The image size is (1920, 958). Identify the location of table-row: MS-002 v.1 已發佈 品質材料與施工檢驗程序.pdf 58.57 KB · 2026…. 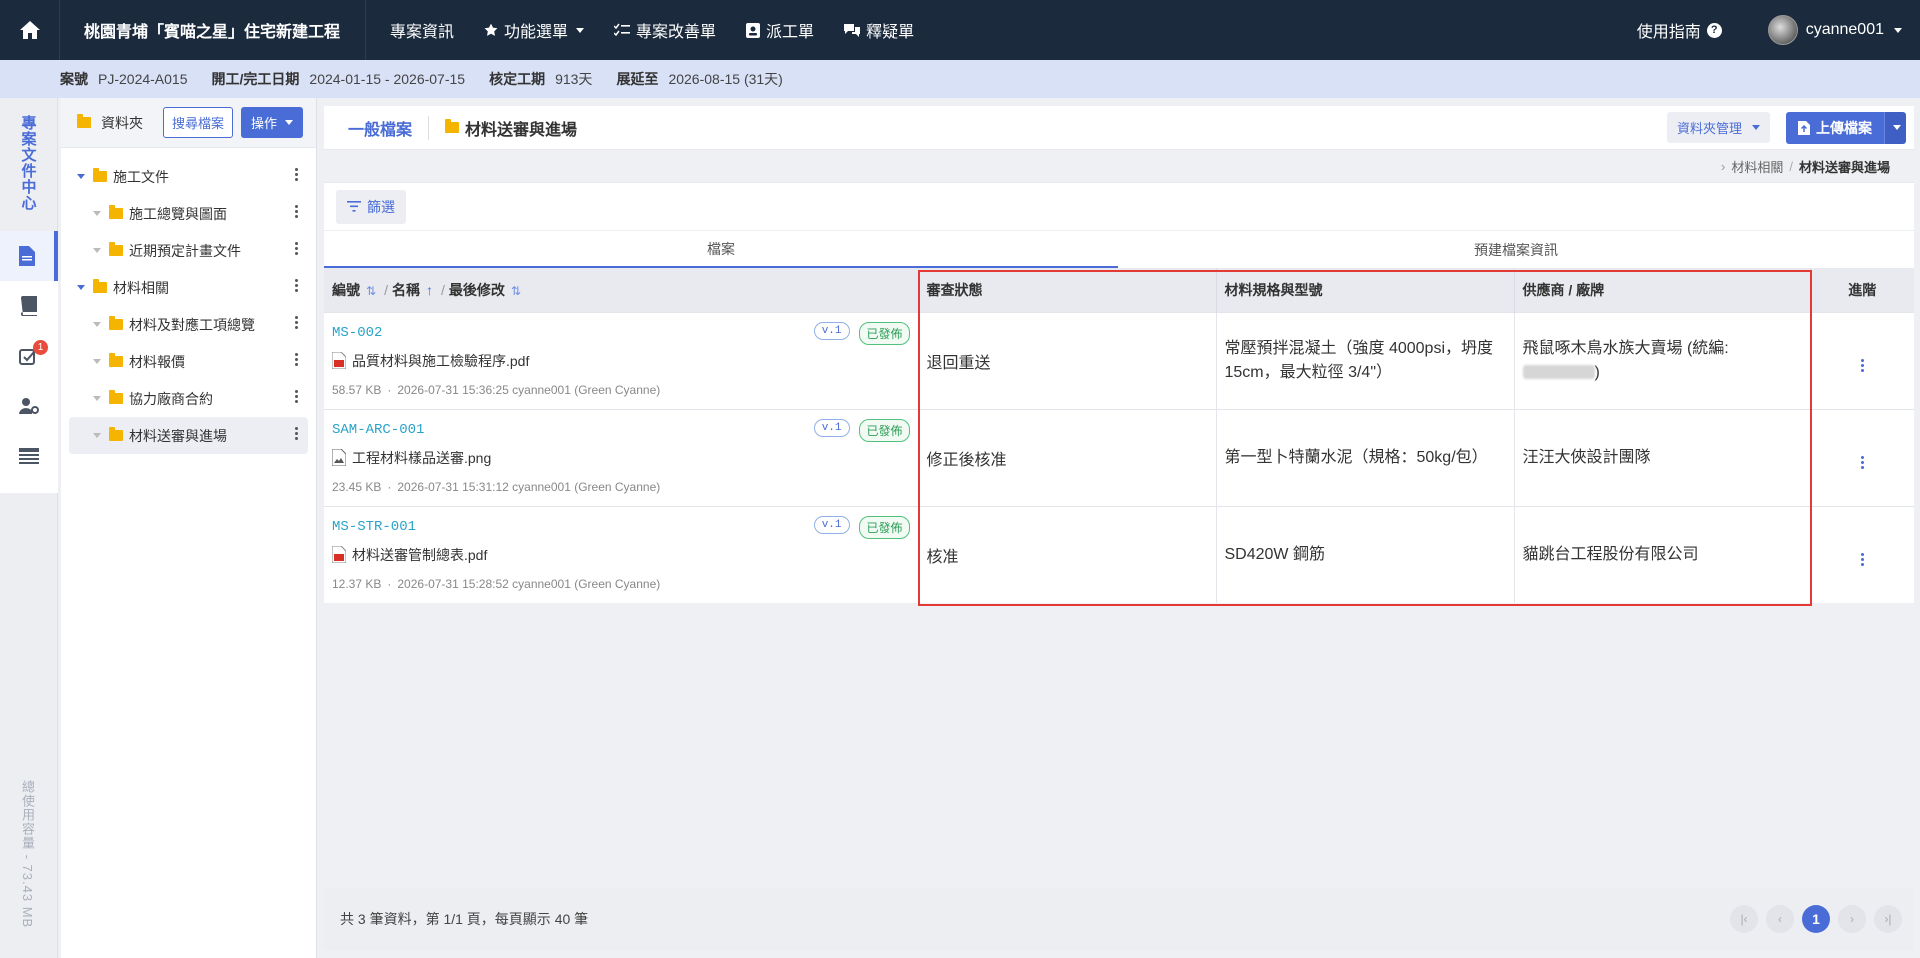
(1119, 360).